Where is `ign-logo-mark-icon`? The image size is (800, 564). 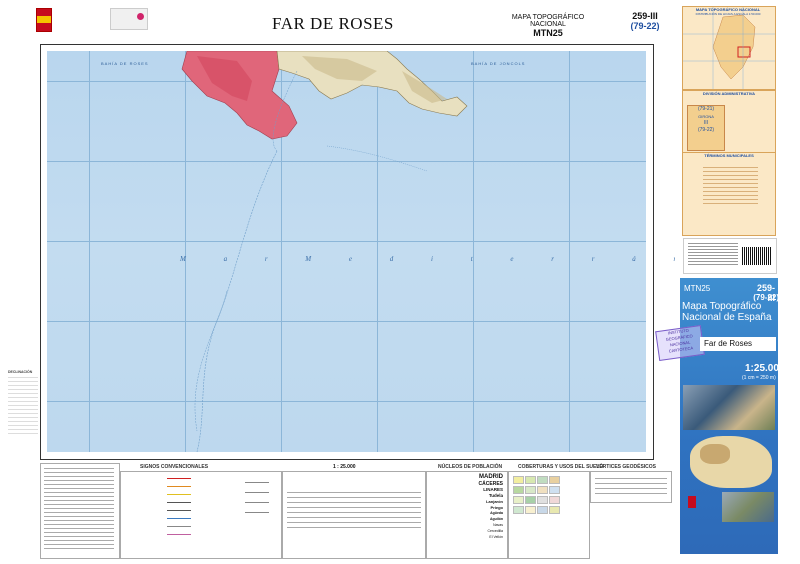
ign-logo-mark-icon is located at coordinates (140, 16).